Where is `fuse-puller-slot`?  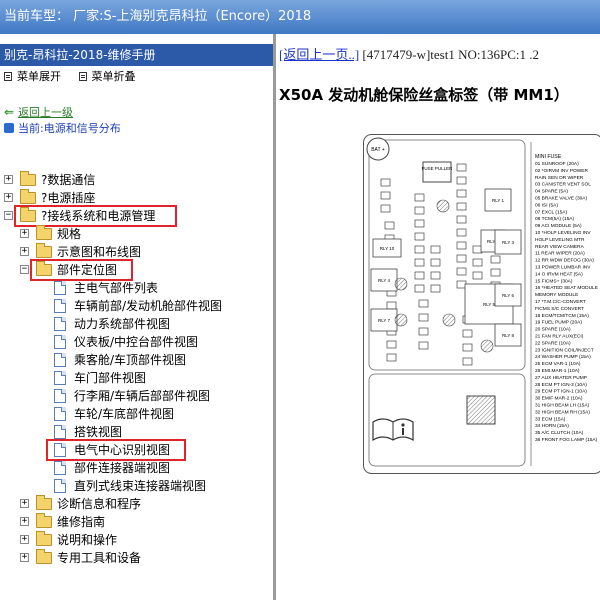
fuse-puller-slot is located at coordinates (437, 172).